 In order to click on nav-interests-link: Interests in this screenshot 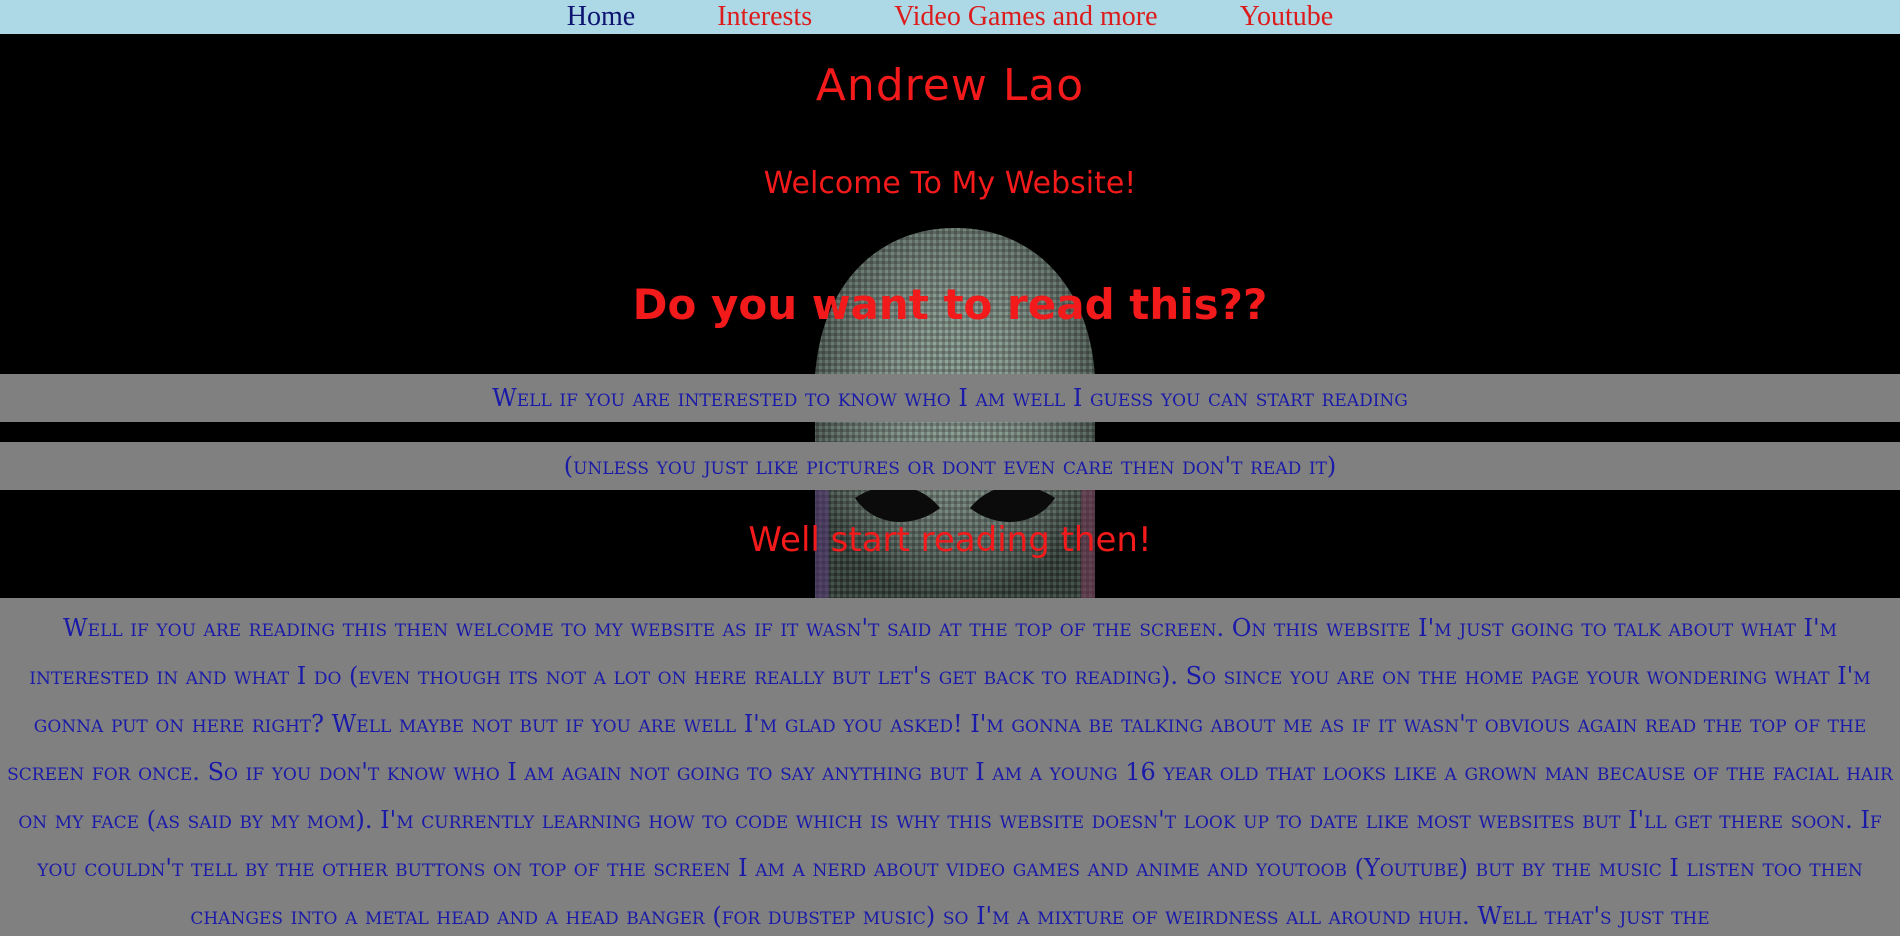, I will do `click(764, 17)`.